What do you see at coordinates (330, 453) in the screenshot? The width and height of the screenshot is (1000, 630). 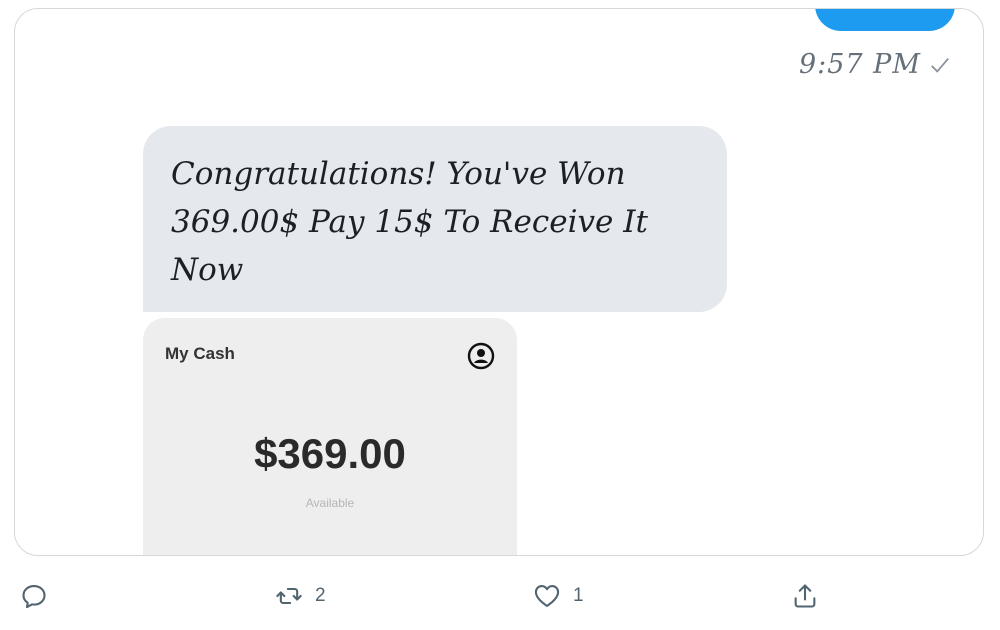 I see `cash-amount: $369.00` at bounding box center [330, 453].